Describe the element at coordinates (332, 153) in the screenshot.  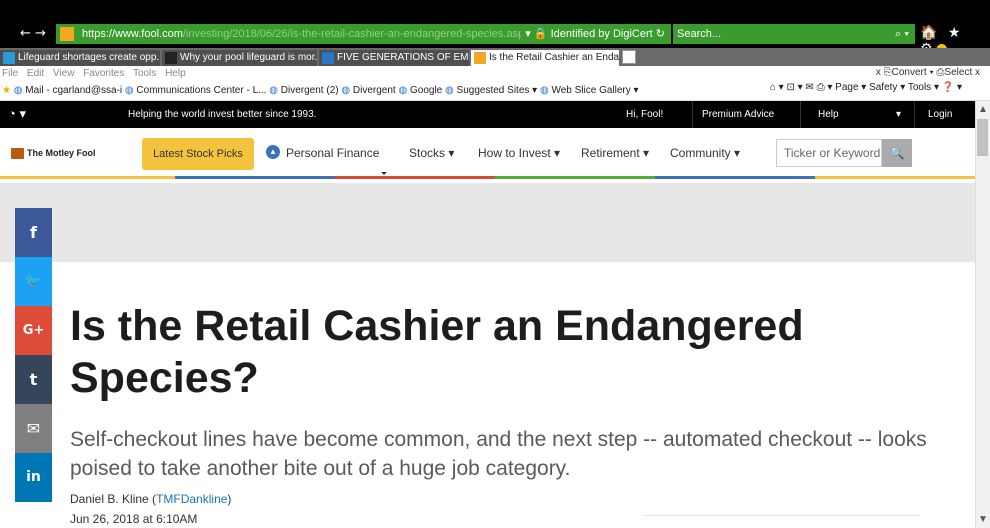
I see `nav-personal-finance: Personal Finance` at that location.